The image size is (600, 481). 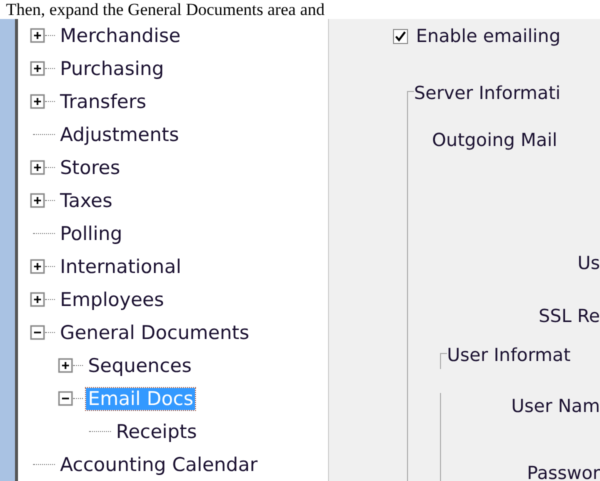 What do you see at coordinates (140, 365) in the screenshot?
I see `tree-item: Sequences` at bounding box center [140, 365].